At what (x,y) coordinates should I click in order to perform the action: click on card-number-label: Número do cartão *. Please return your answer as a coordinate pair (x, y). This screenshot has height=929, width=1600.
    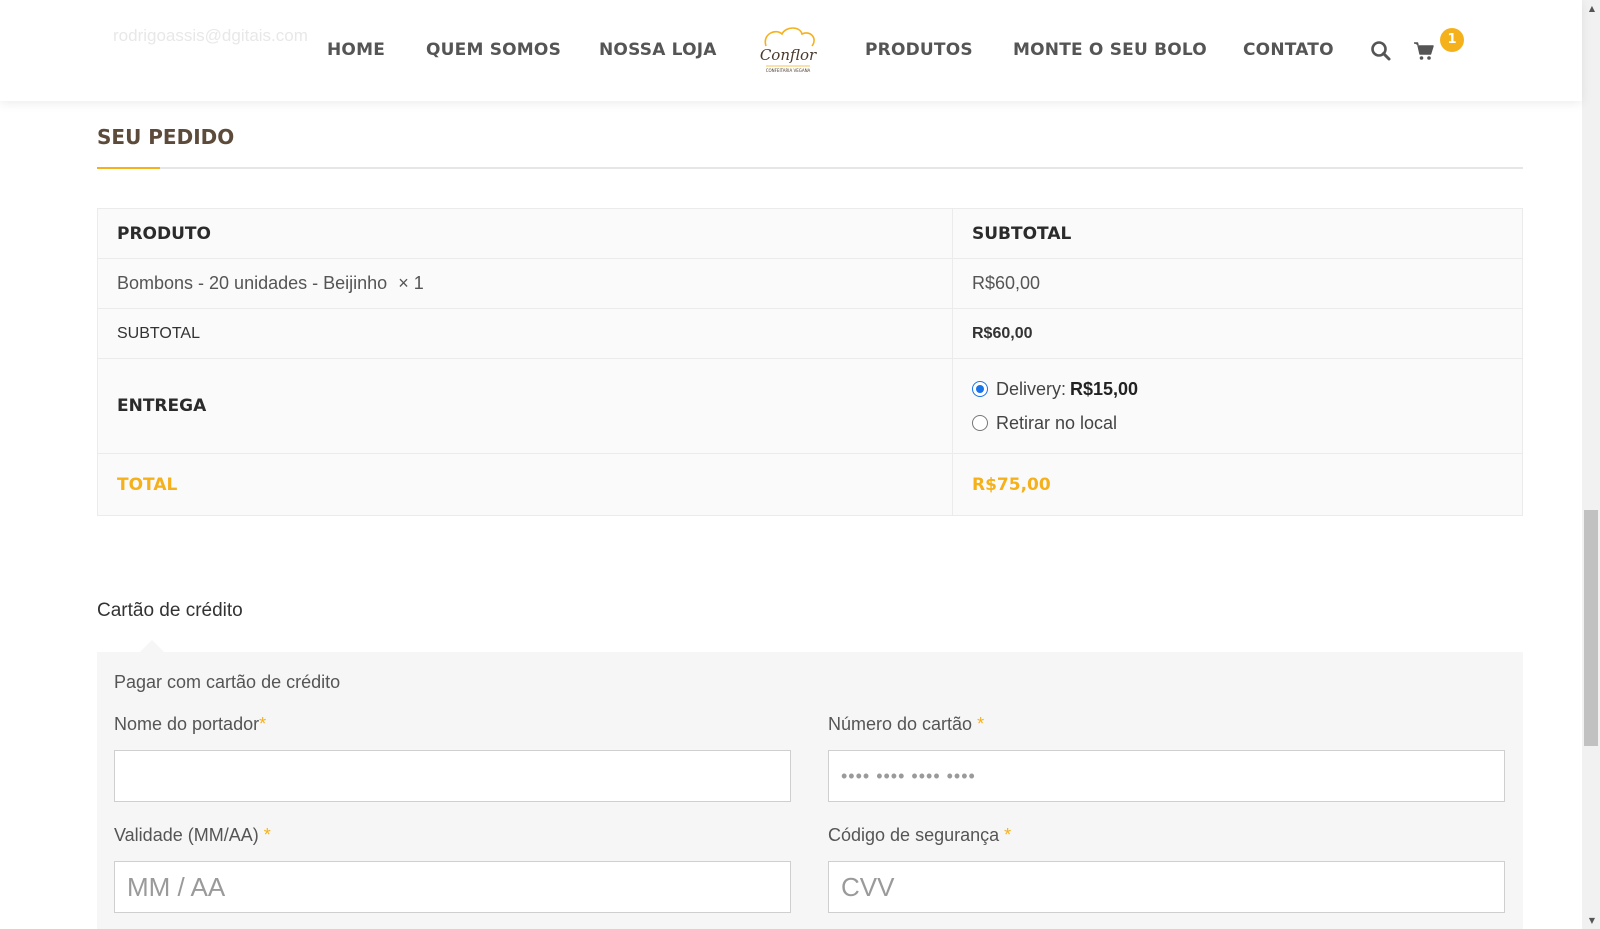
    Looking at the image, I should click on (906, 724).